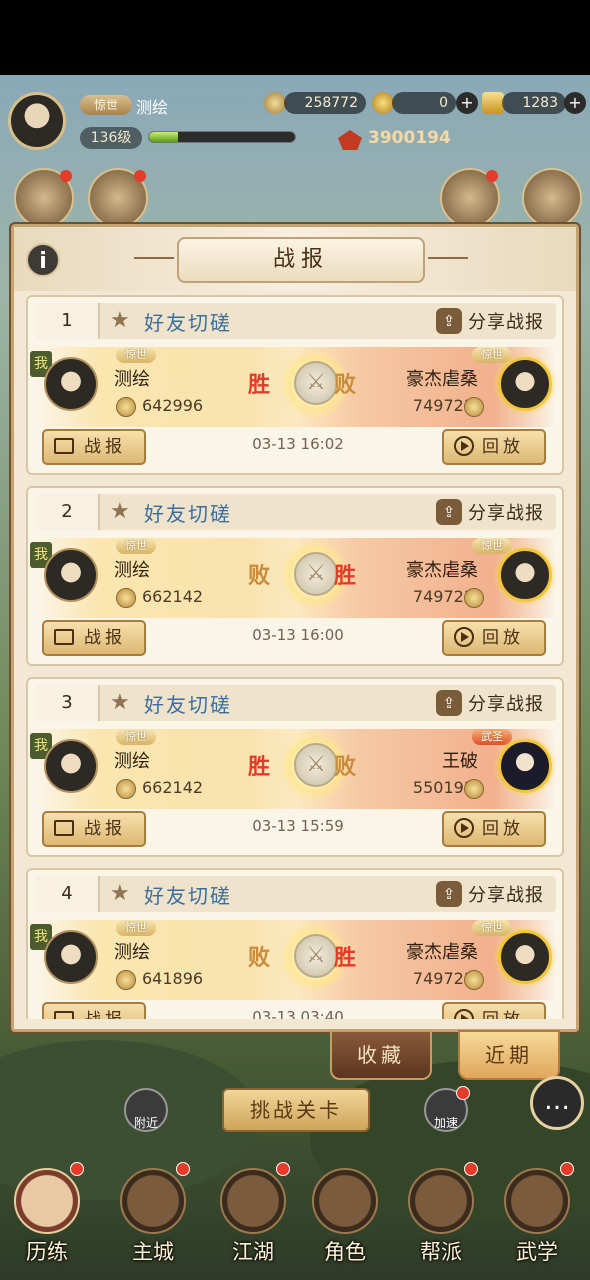  Describe the element at coordinates (325, 103) in the screenshot. I see `coin-count: 258772` at that location.